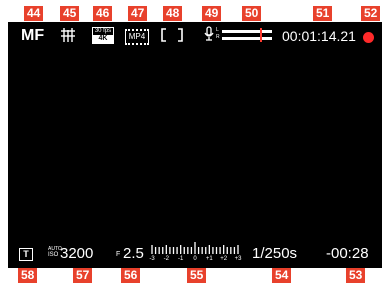  What do you see at coordinates (68, 35) in the screenshot?
I see `grid-lines-icon` at bounding box center [68, 35].